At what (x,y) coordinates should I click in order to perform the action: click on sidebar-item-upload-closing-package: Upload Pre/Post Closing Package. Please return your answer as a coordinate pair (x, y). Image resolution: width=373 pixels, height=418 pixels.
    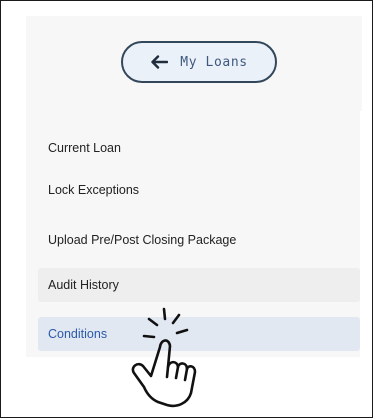
    Looking at the image, I should click on (199, 240).